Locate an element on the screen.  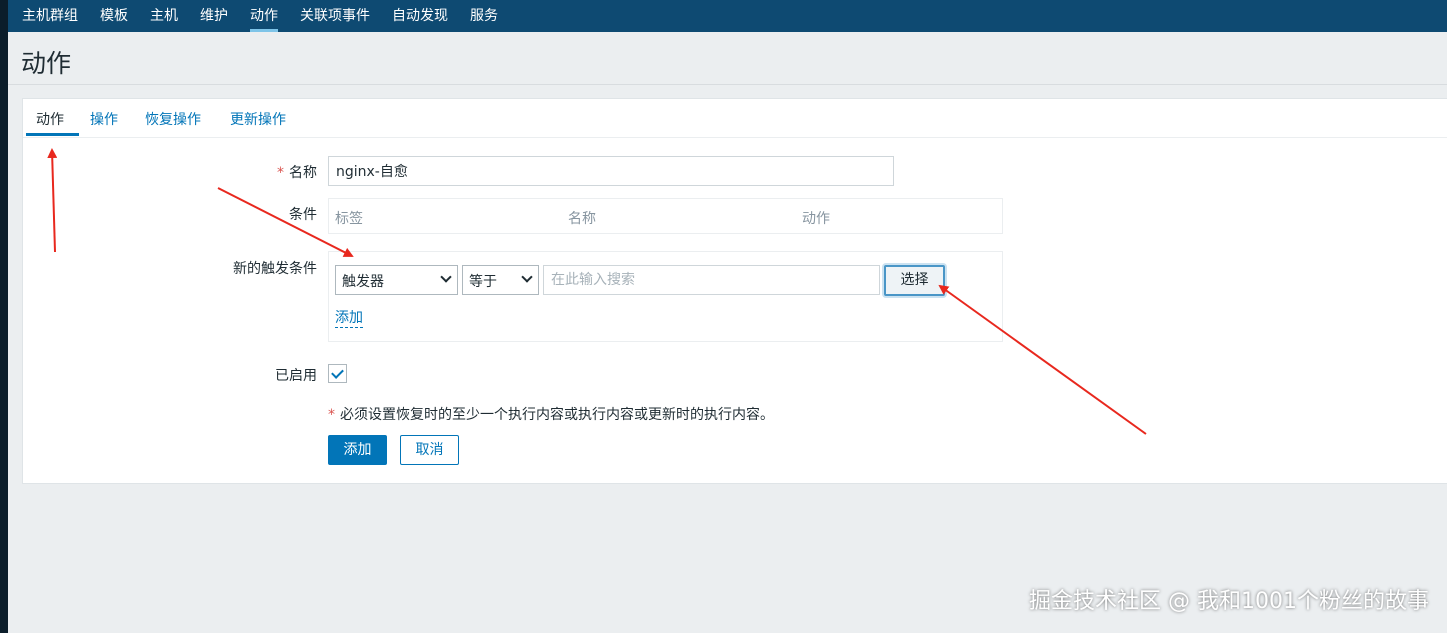
conditions-label: 条件 is located at coordinates (303, 215).